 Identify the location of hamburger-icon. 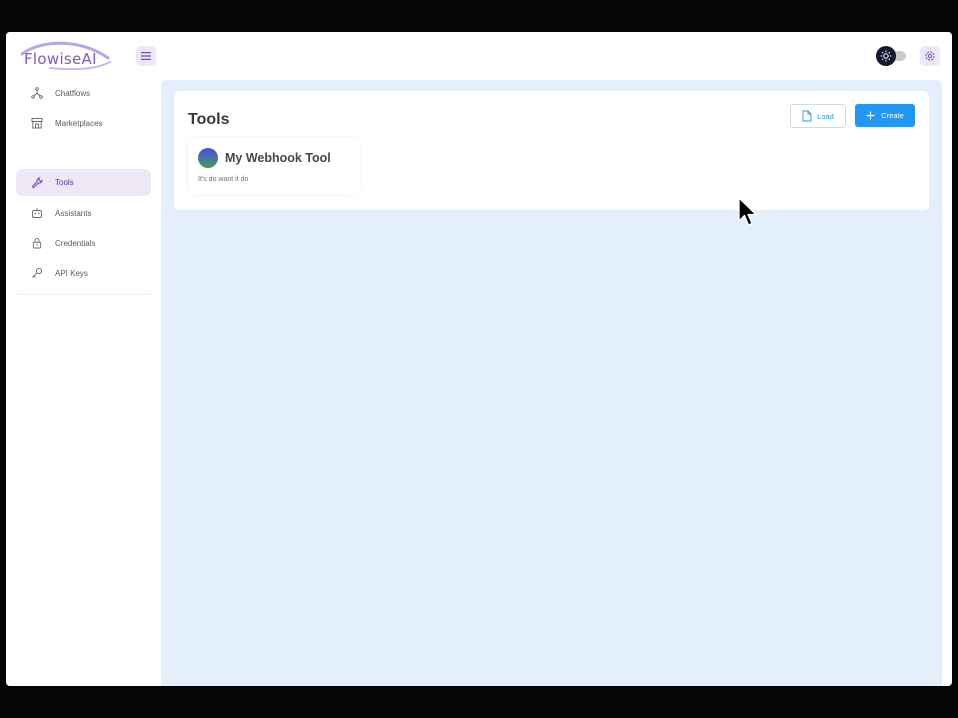
(146, 56).